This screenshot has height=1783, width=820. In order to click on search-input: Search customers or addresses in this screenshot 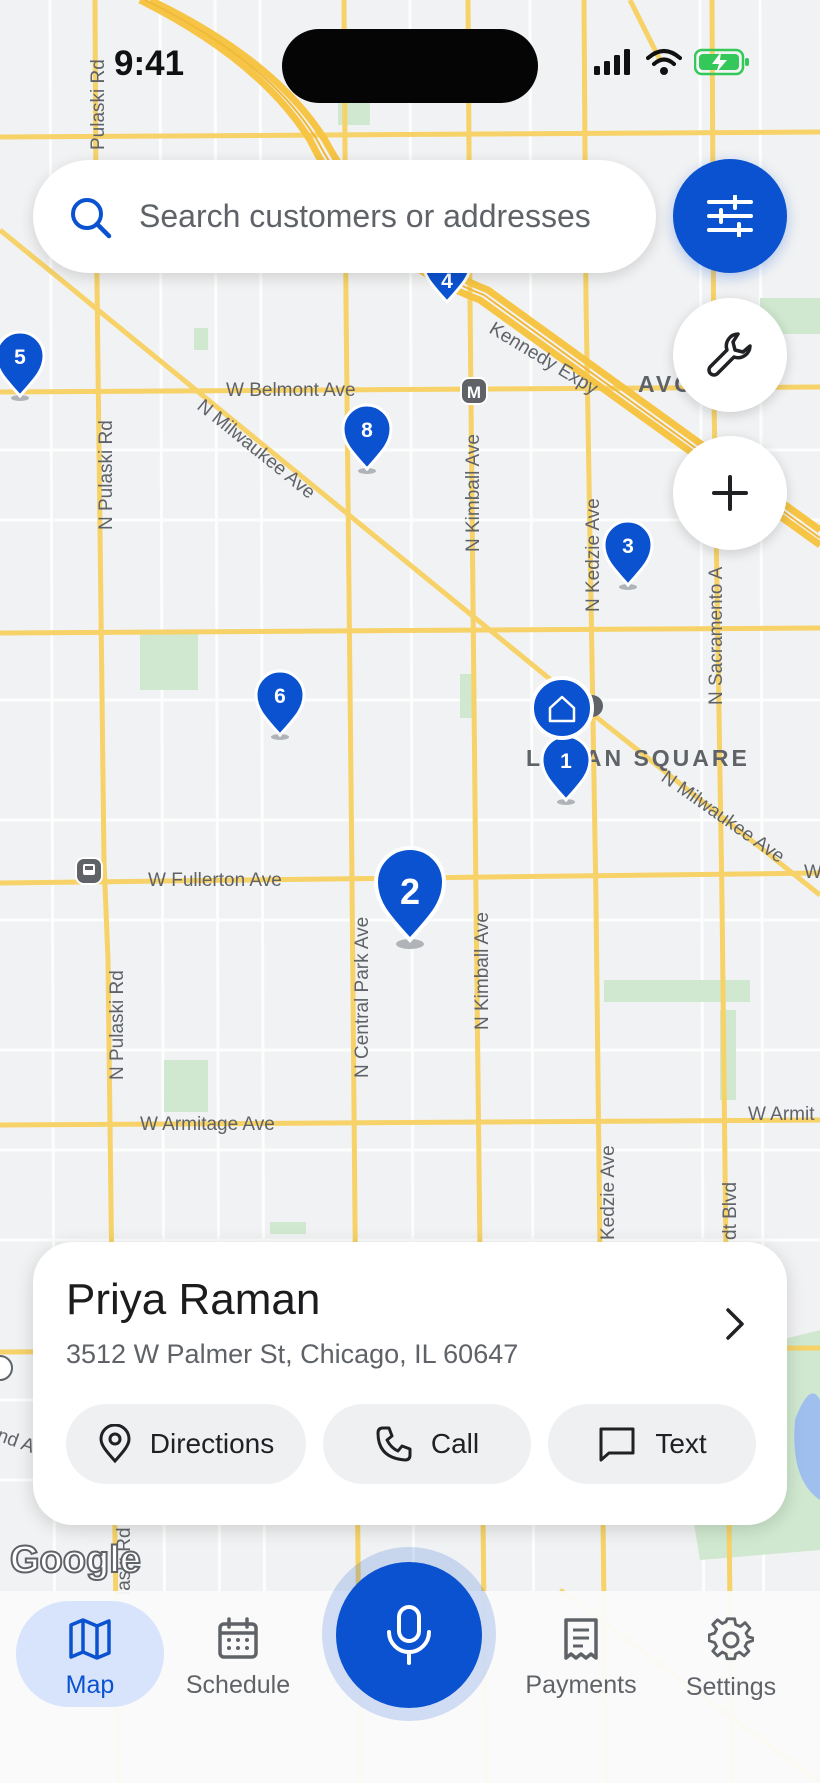, I will do `click(365, 216)`.